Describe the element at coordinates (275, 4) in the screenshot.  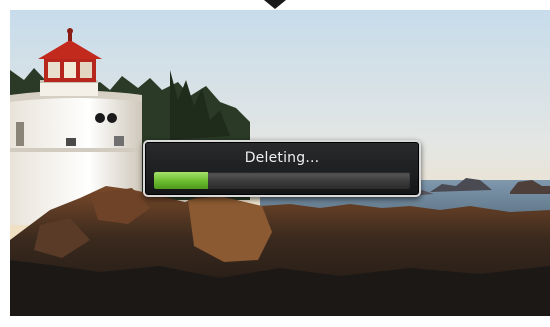
I see `chevron-down-icon` at that location.